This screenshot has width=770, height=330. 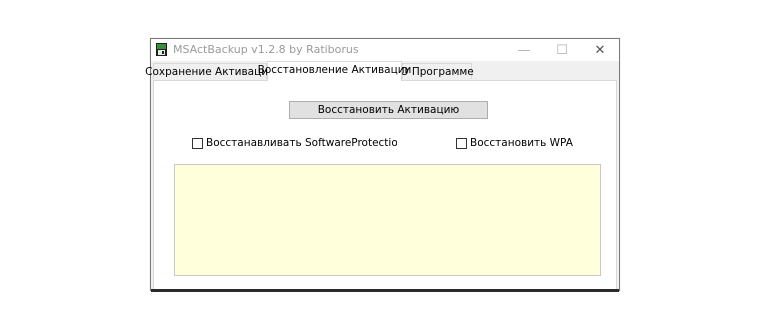 I want to click on close-button: ✕, so click(x=600, y=50).